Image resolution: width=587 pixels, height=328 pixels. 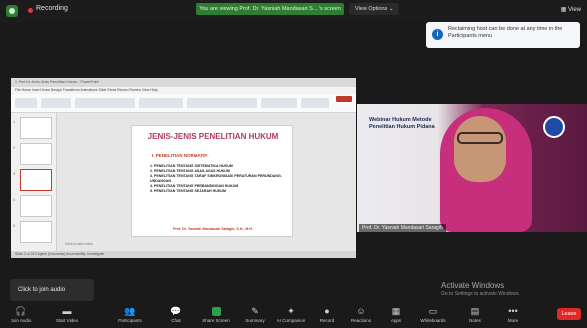 What do you see at coordinates (360, 320) in the screenshot?
I see `toolbar-label: Reactions` at bounding box center [360, 320].